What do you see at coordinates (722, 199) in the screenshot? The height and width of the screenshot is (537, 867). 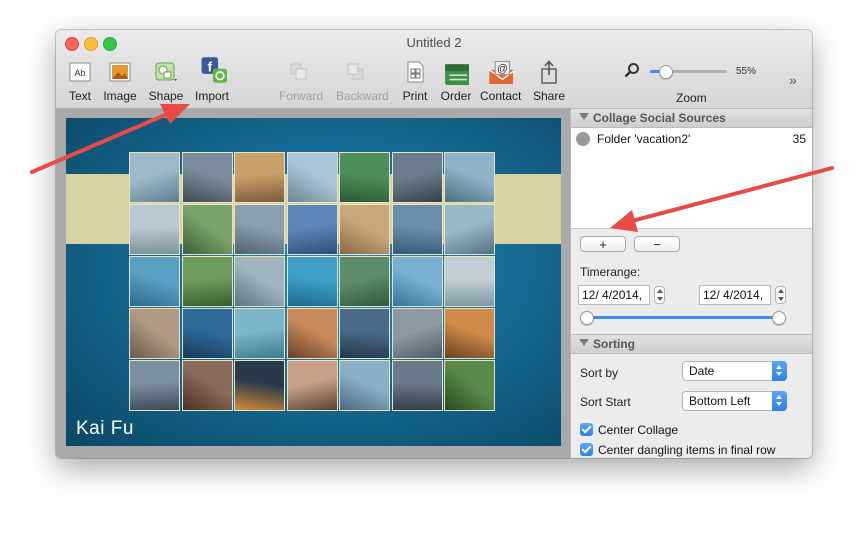 I see `annotation-arrow-add` at bounding box center [722, 199].